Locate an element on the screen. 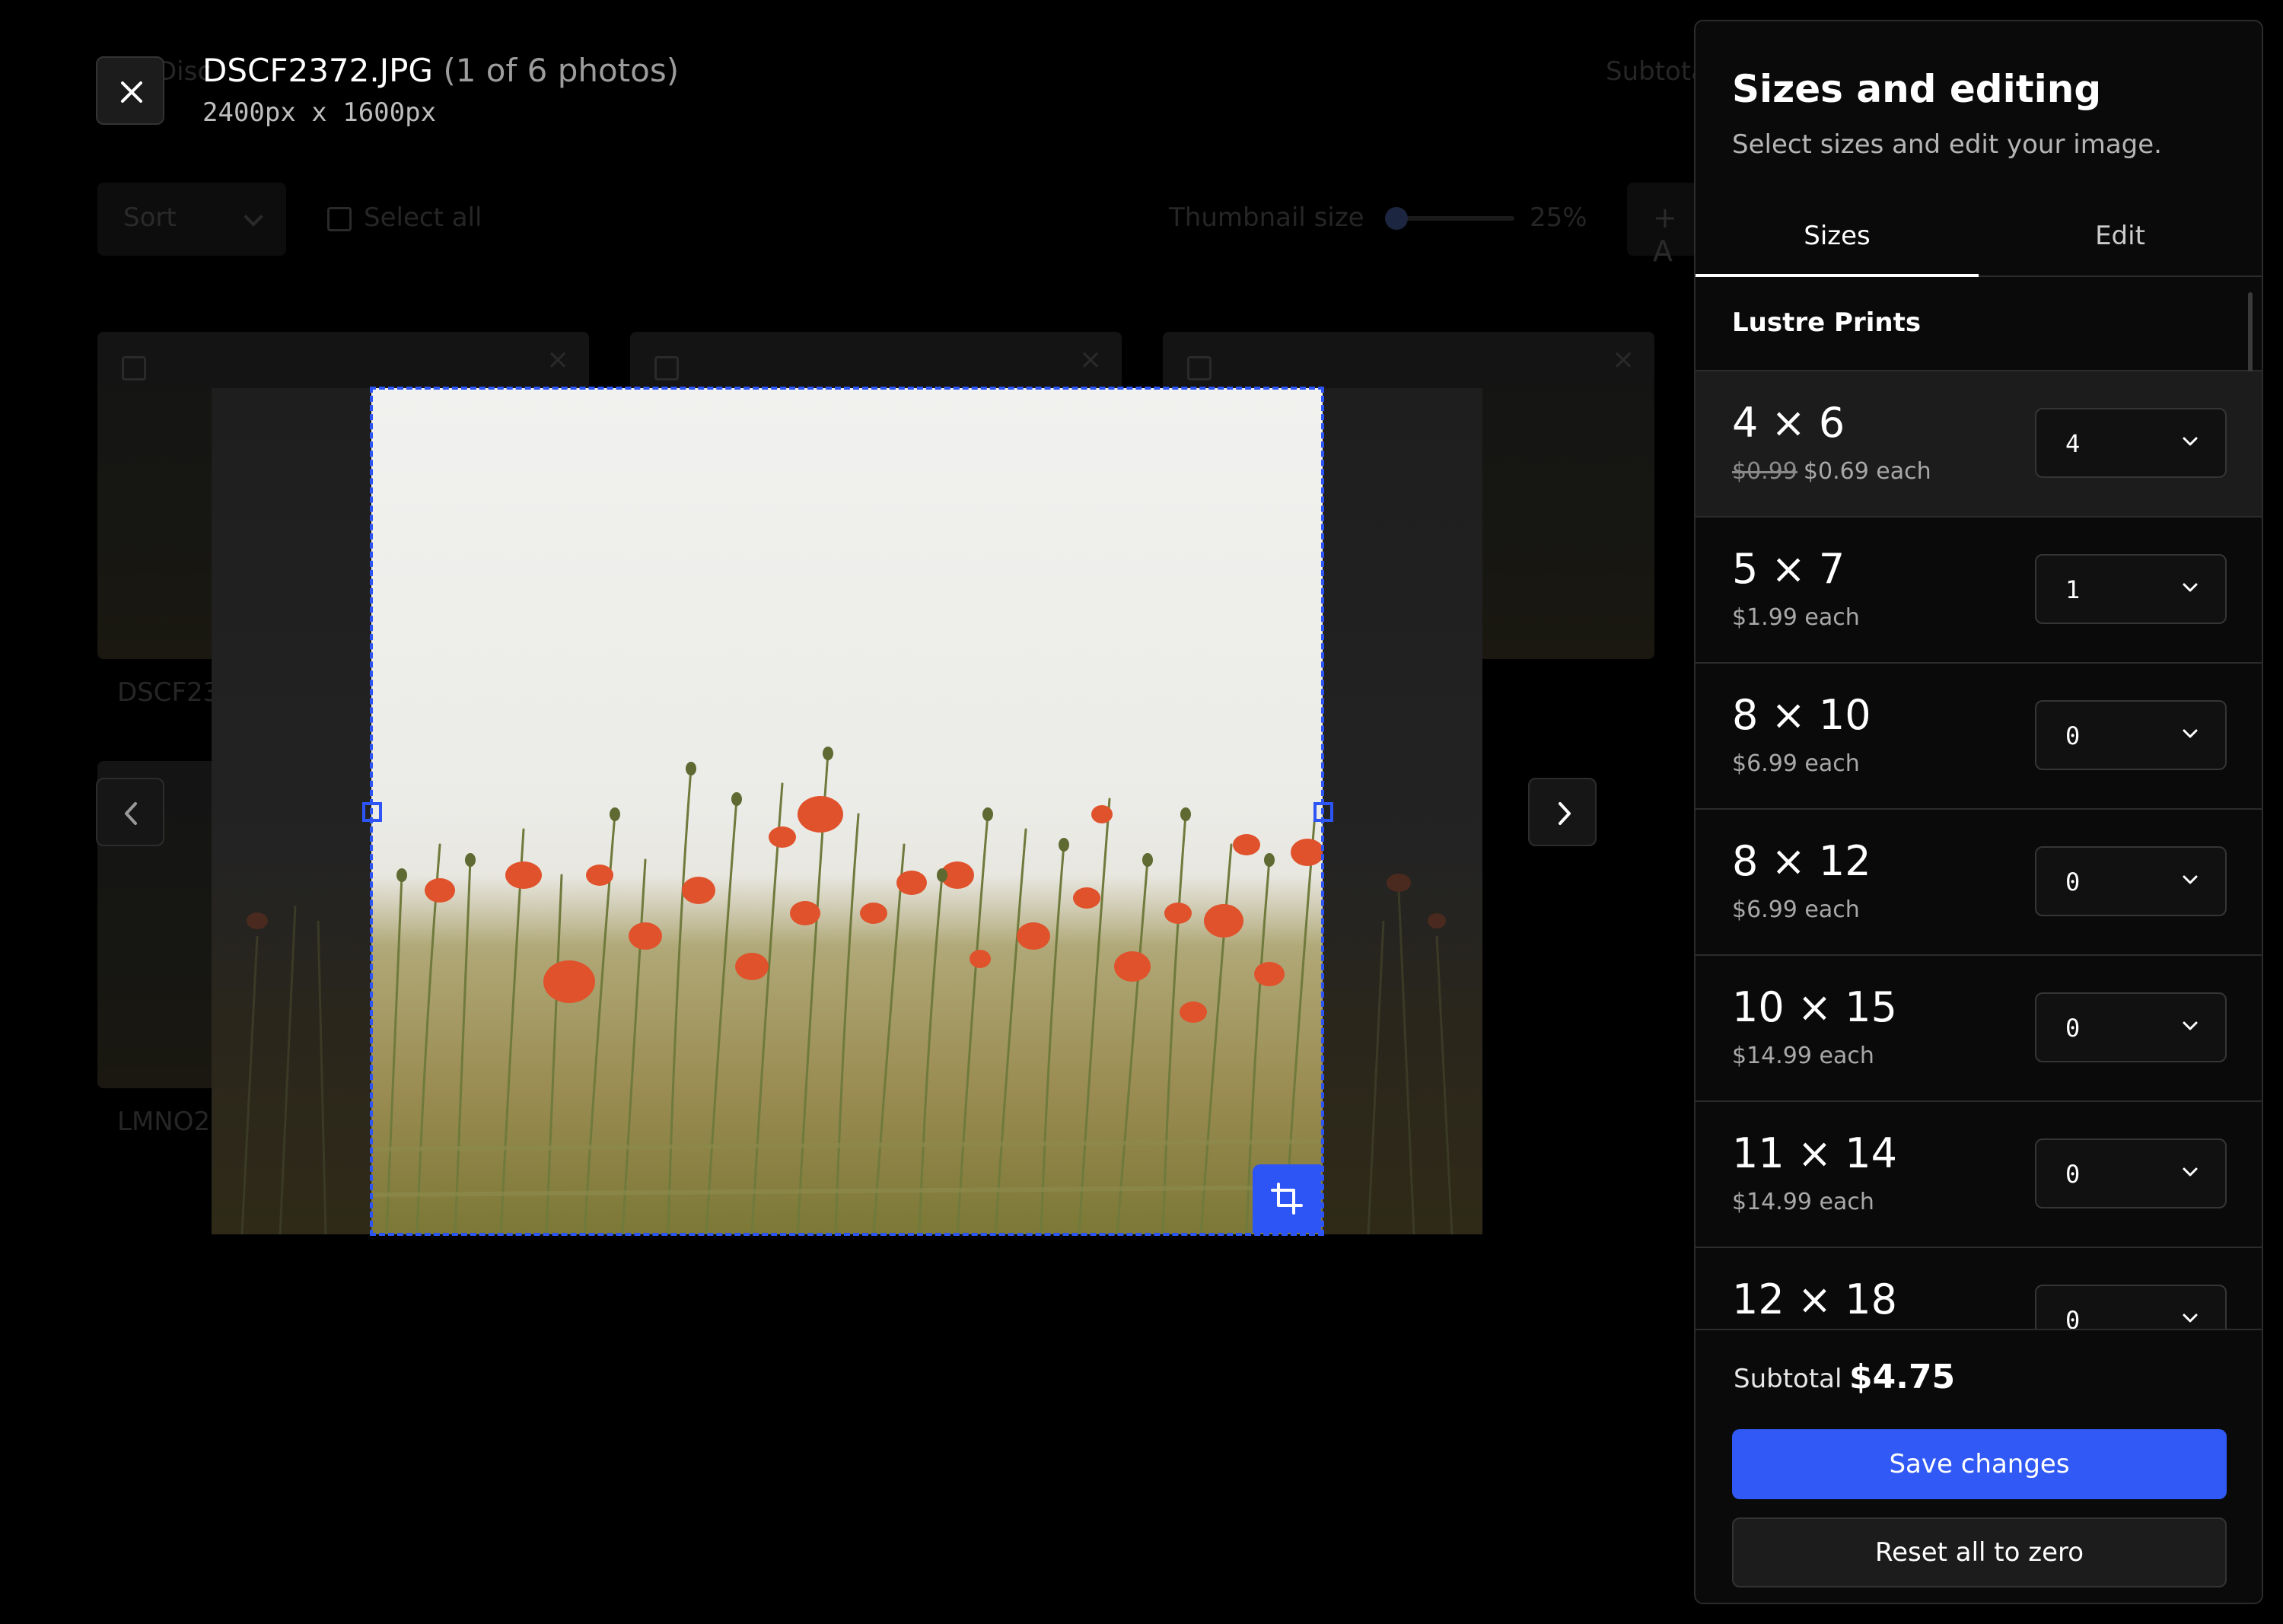  size-row-10x15: 10 × 15 $14.99 each 0 is located at coordinates (1979, 1029).